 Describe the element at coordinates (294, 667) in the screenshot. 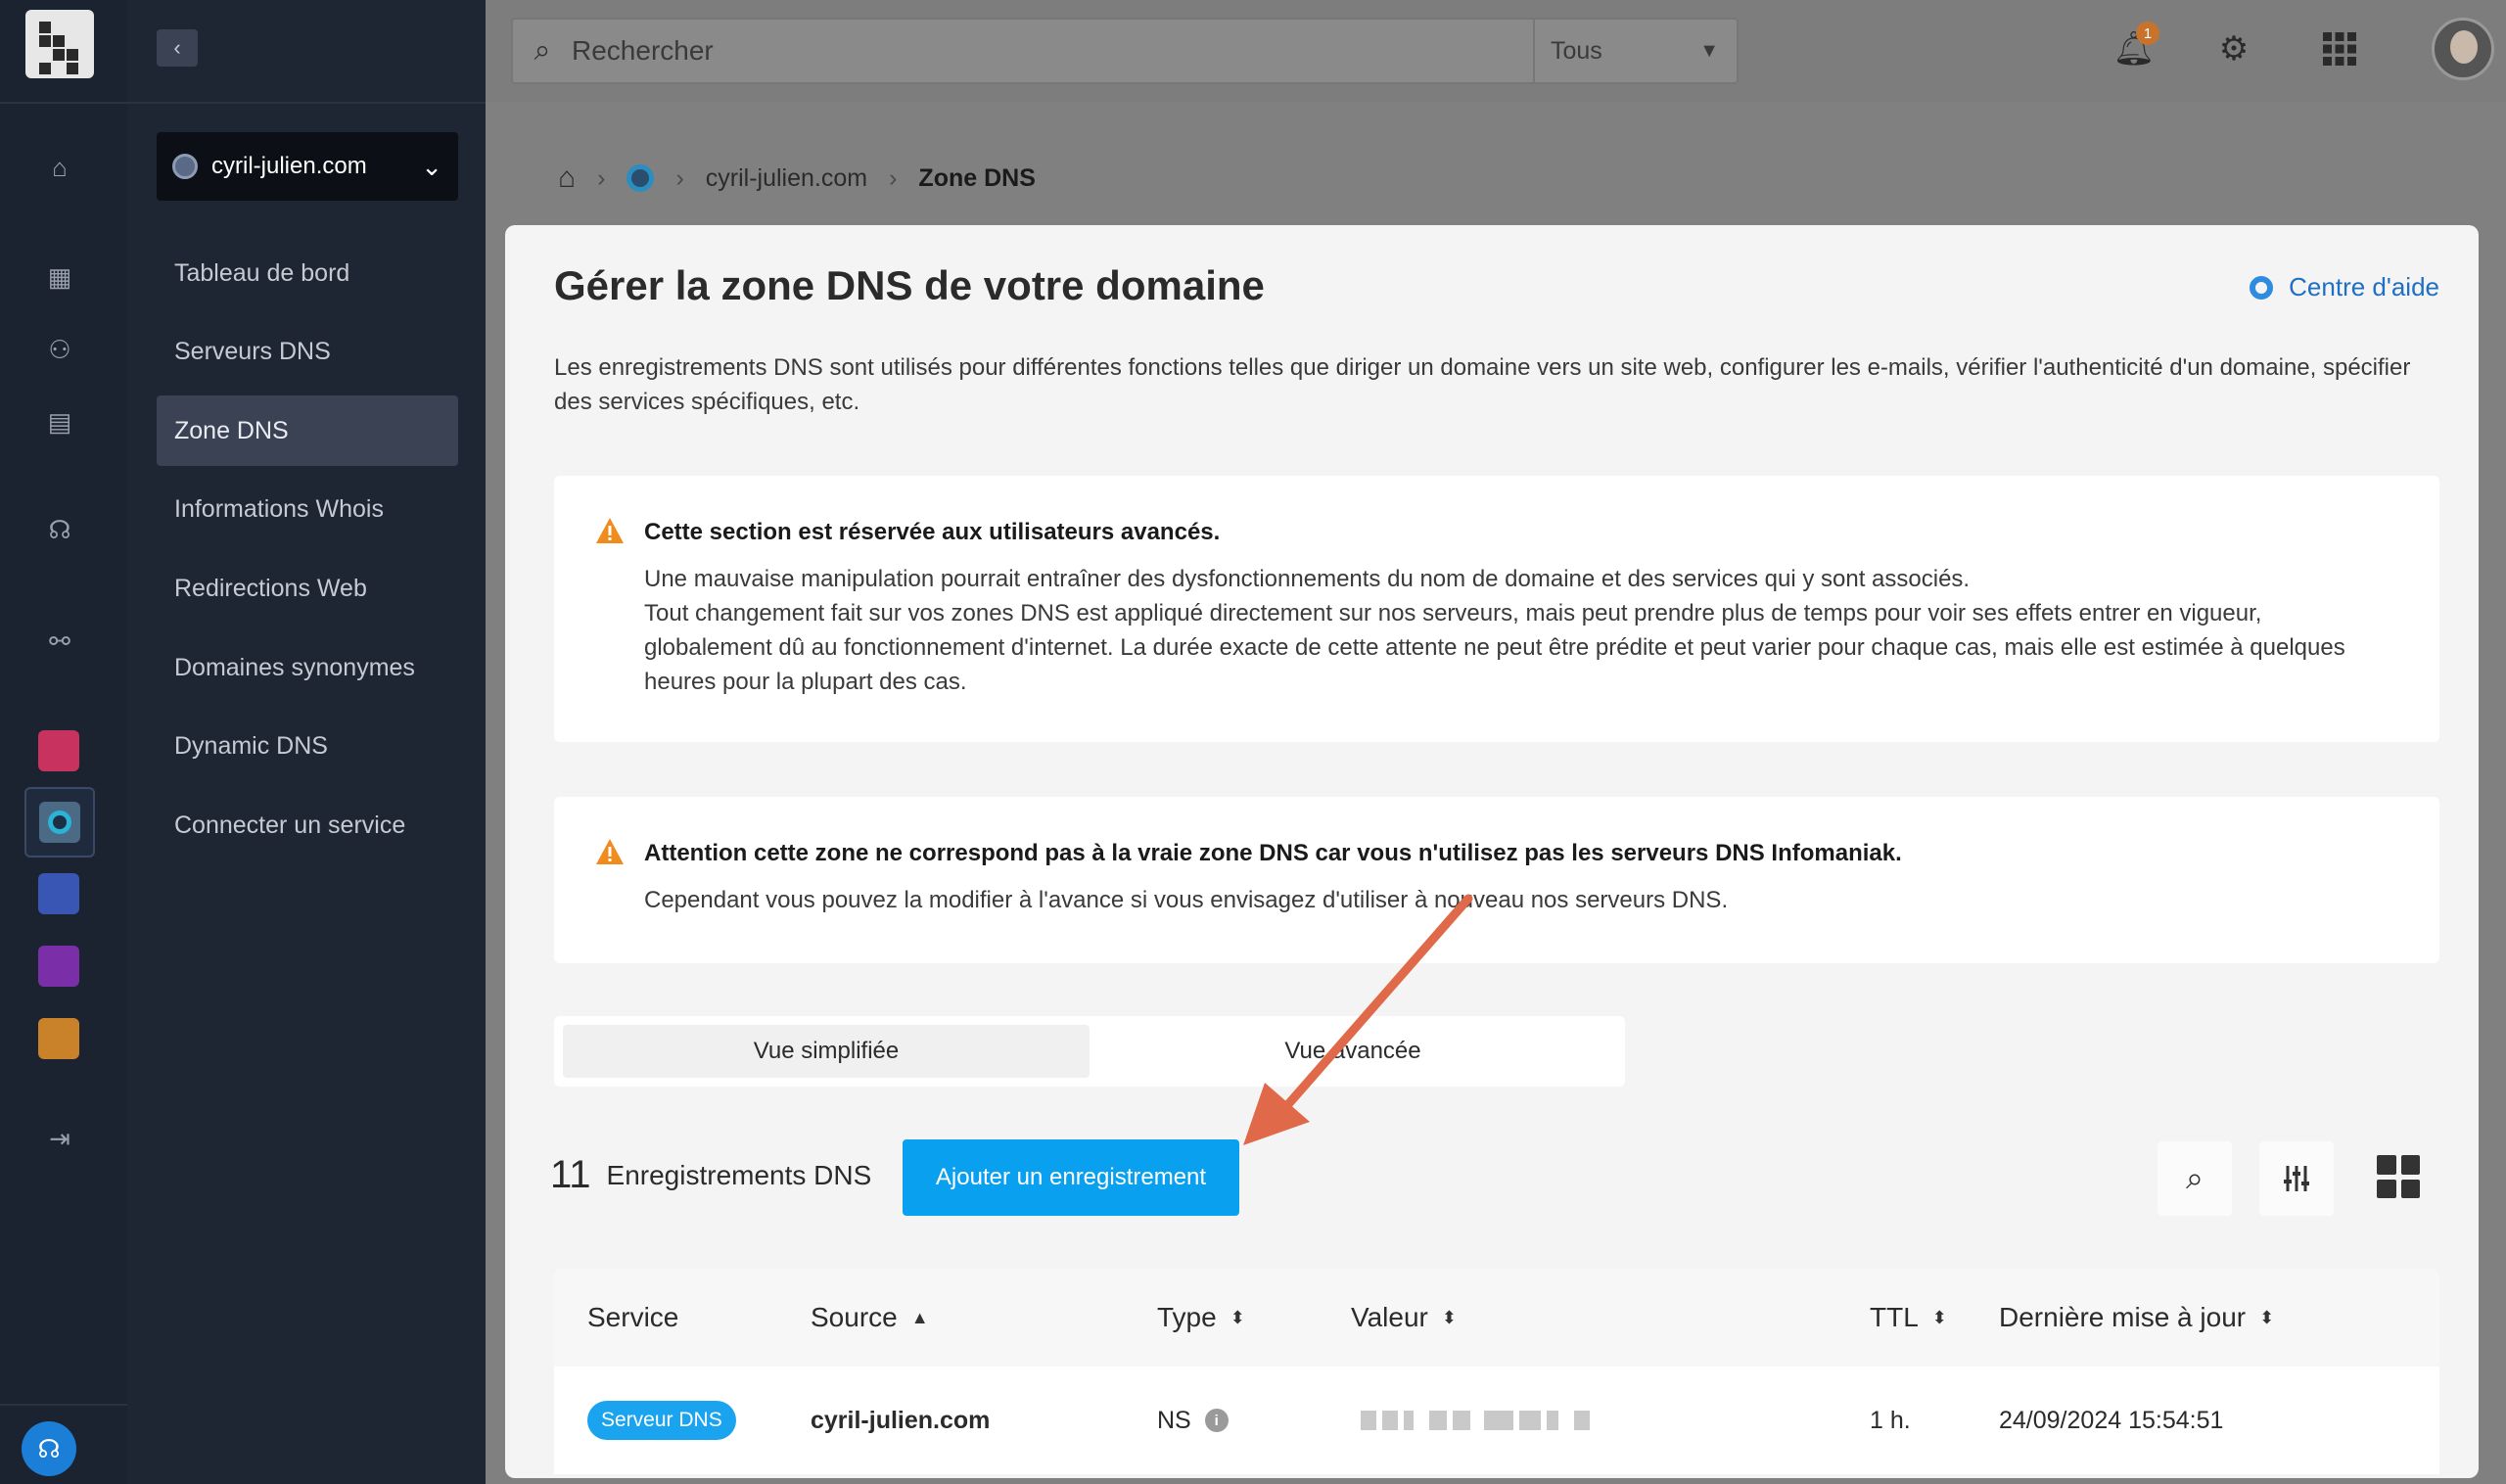

I see `sidebar-item-label: Domaines synonymes` at that location.